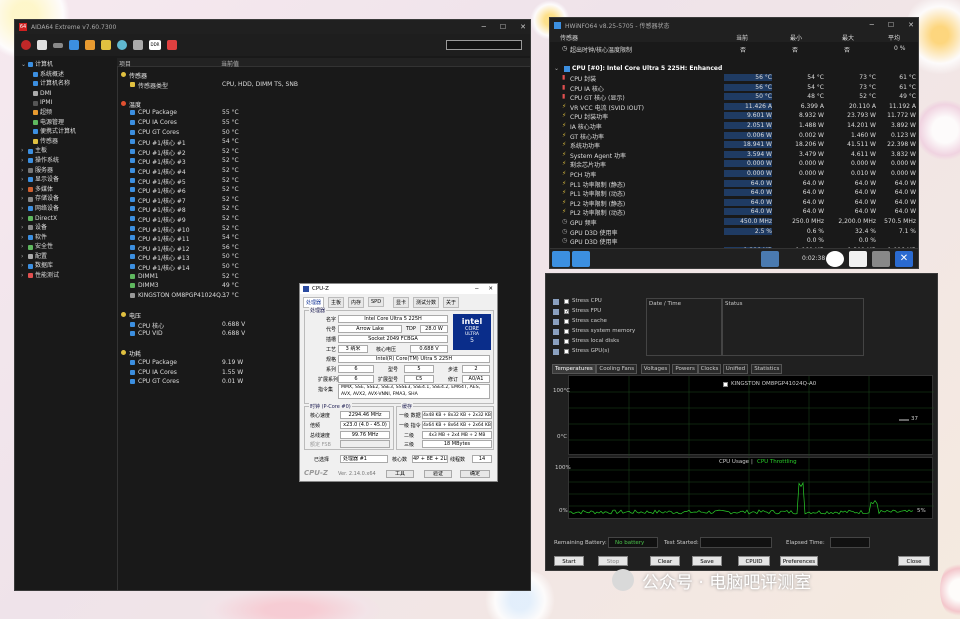 This screenshot has height=619, width=960. What do you see at coordinates (66, 266) in the screenshot?
I see `tree-item: › 数据库` at bounding box center [66, 266].